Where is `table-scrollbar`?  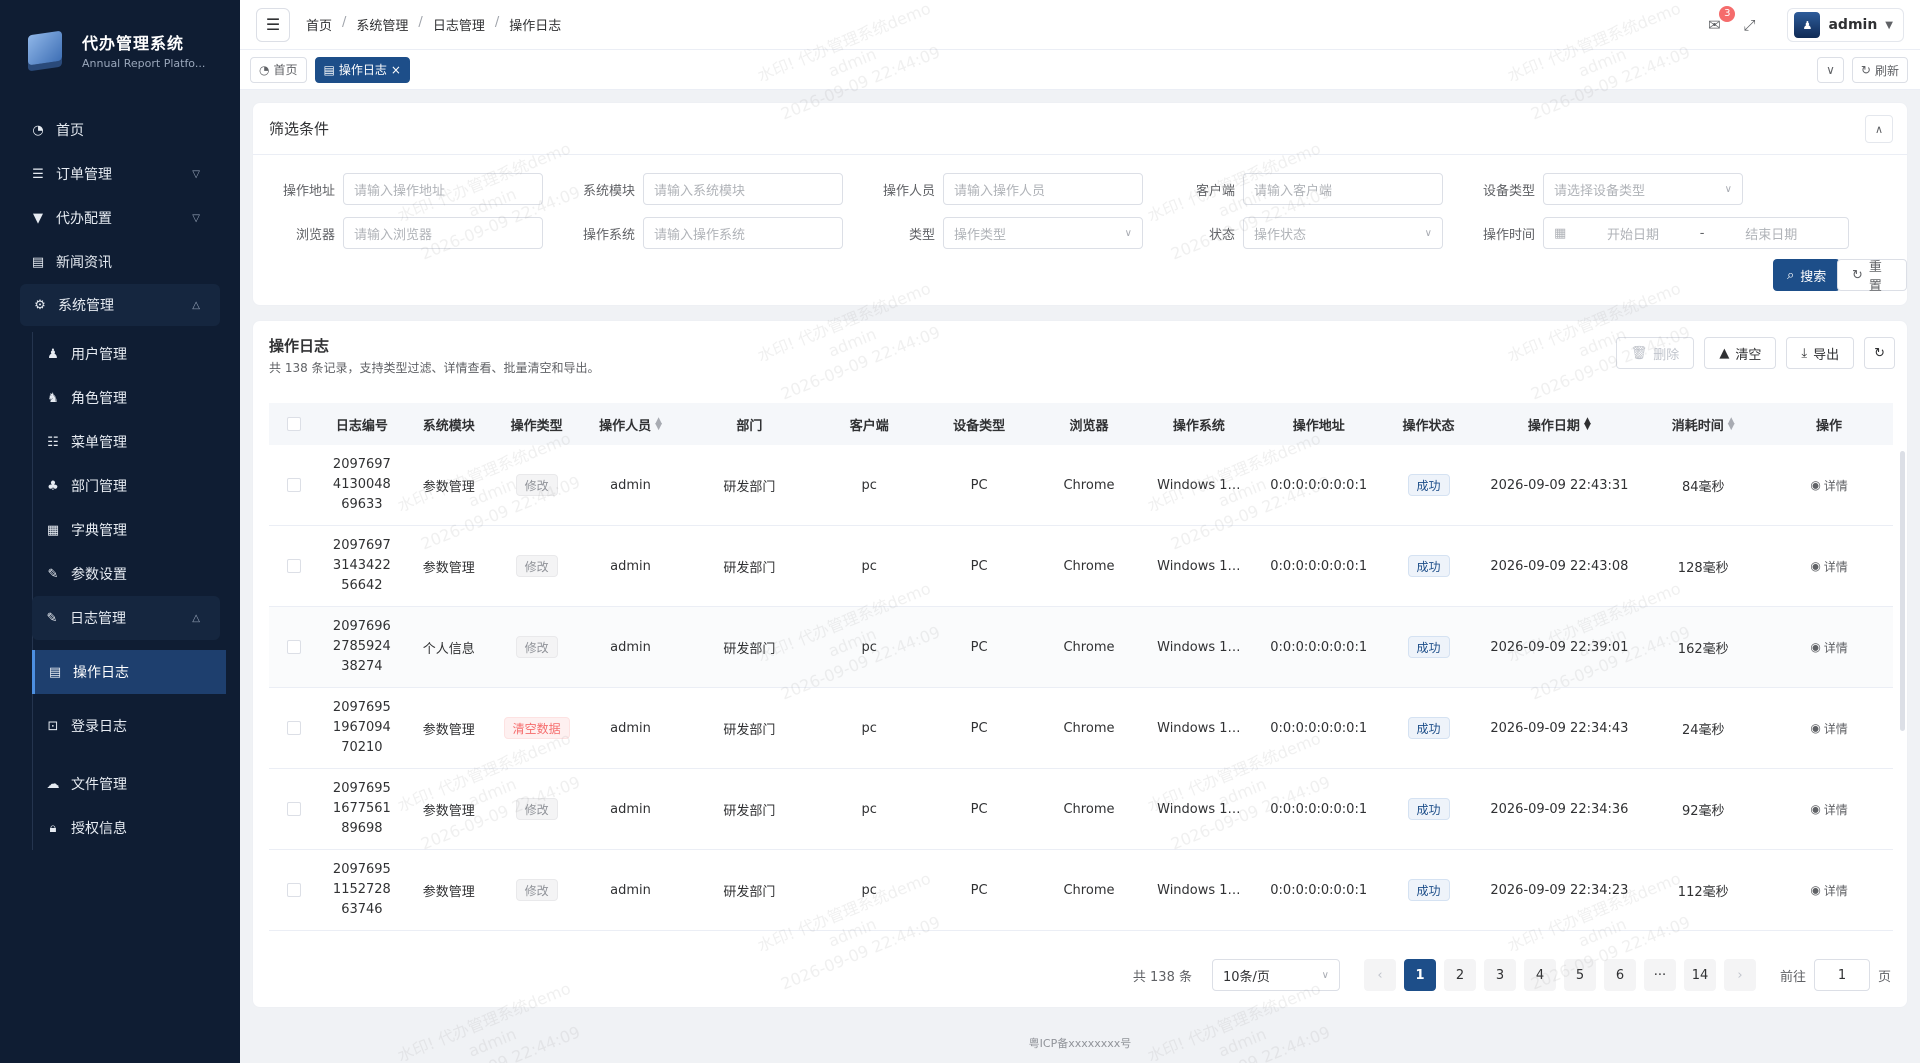
table-scrollbar is located at coordinates (1902, 591).